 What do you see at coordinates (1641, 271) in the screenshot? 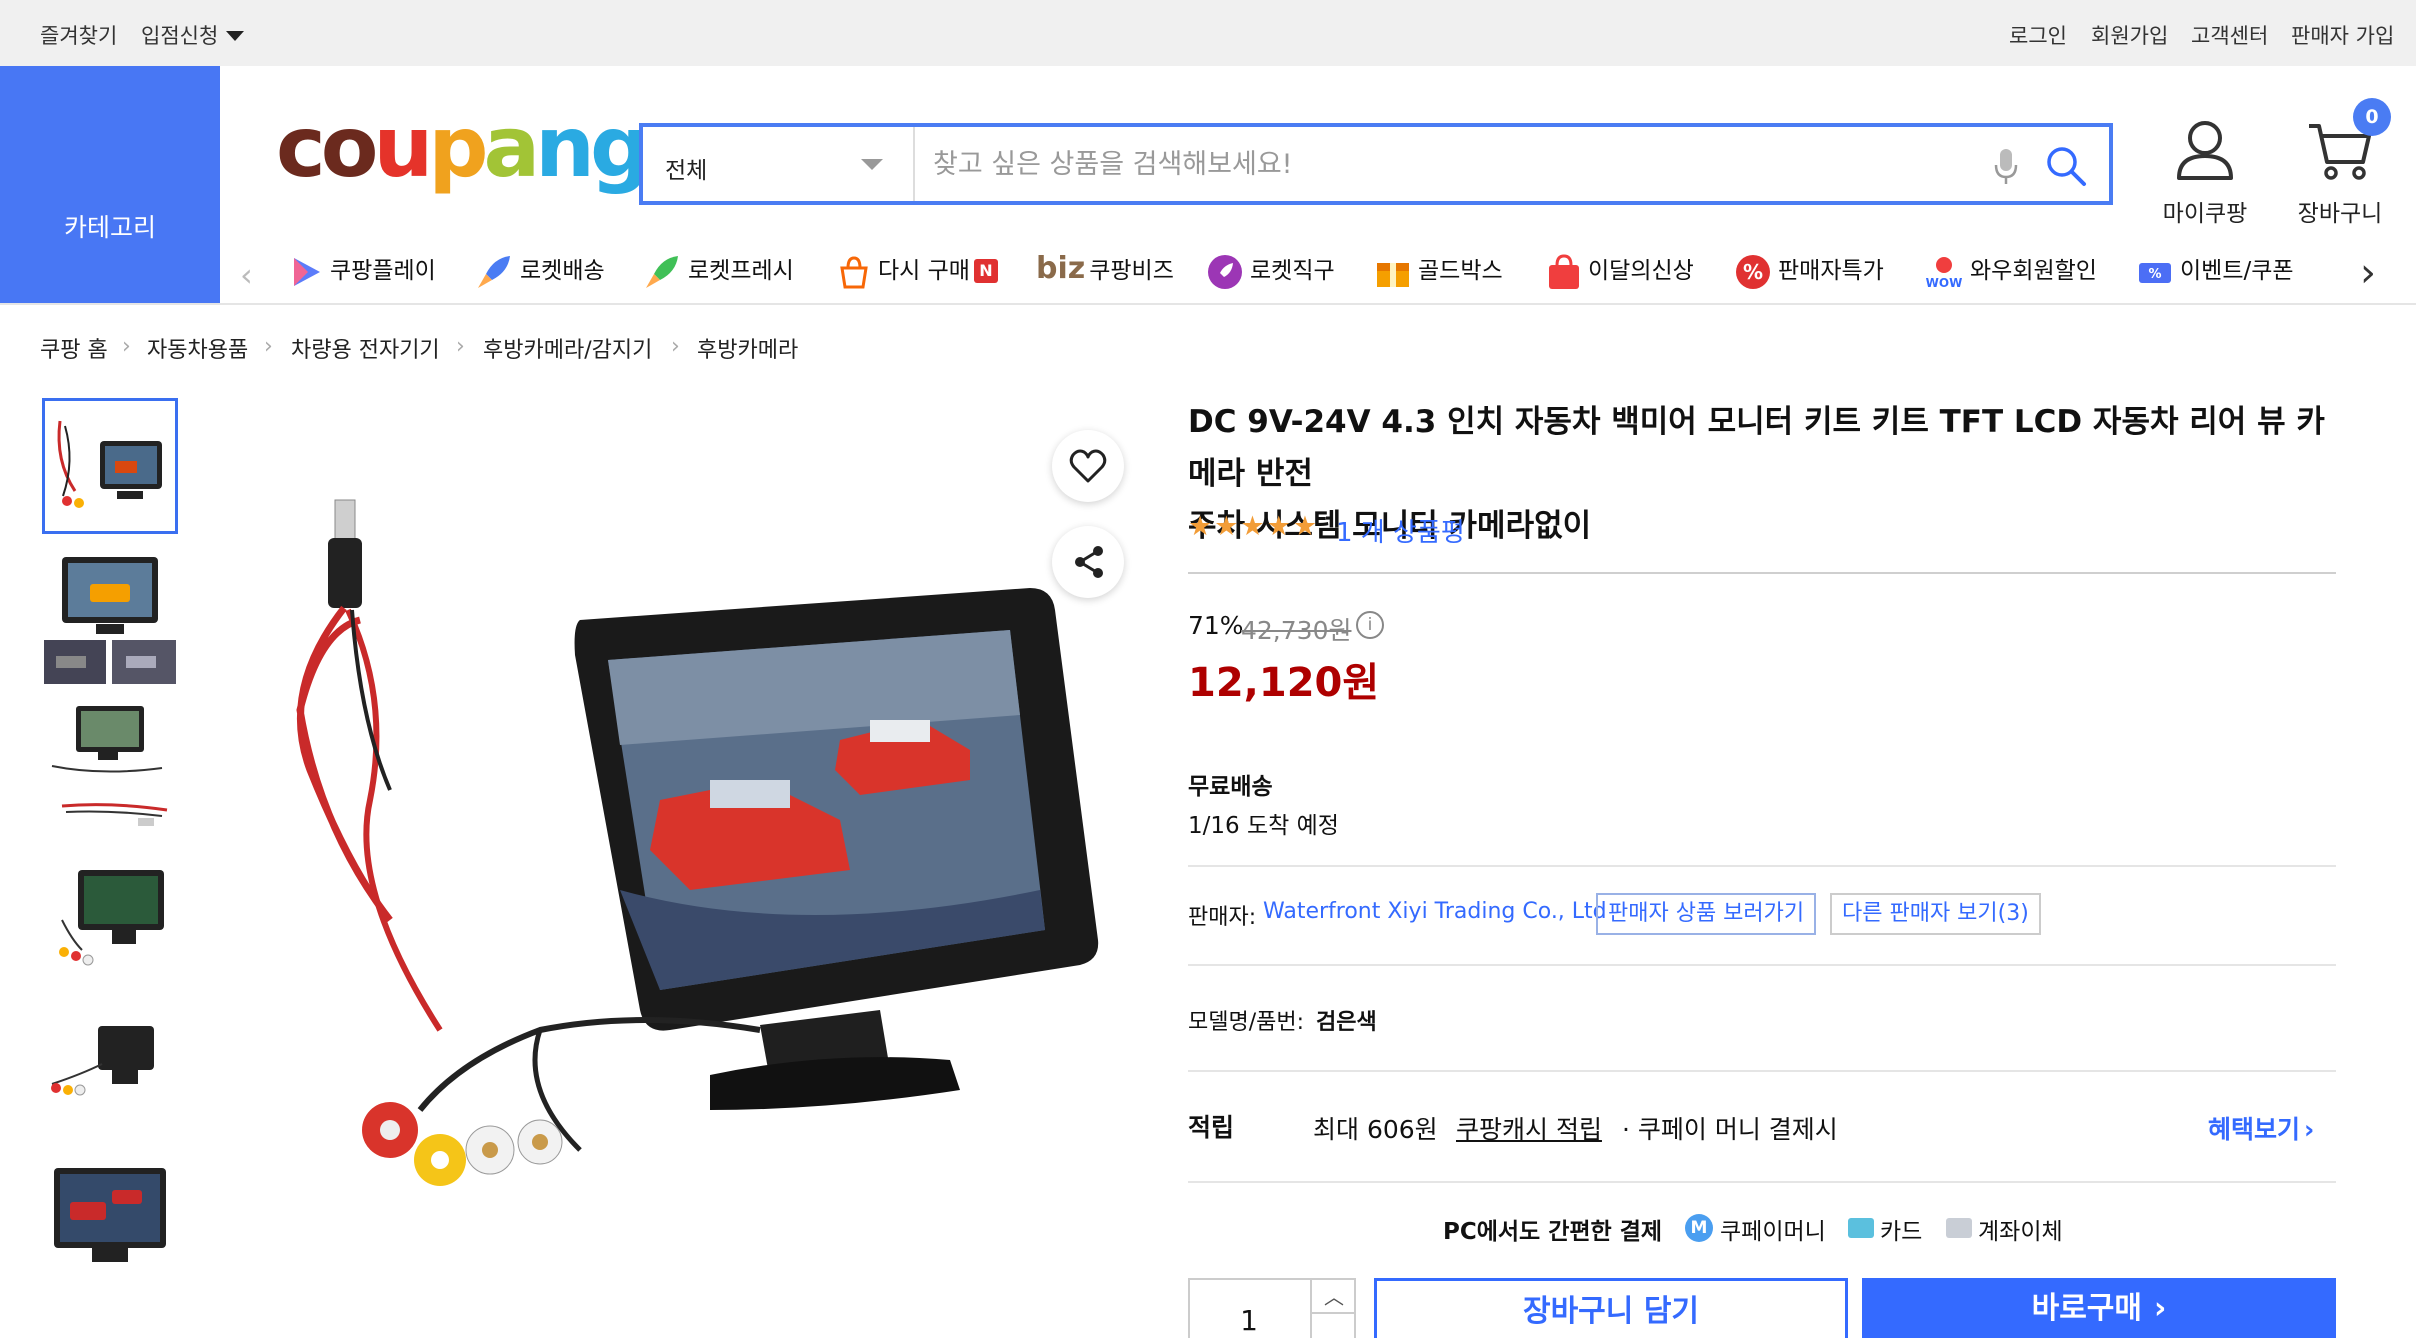
I see `strip-label: 이달의신상` at bounding box center [1641, 271].